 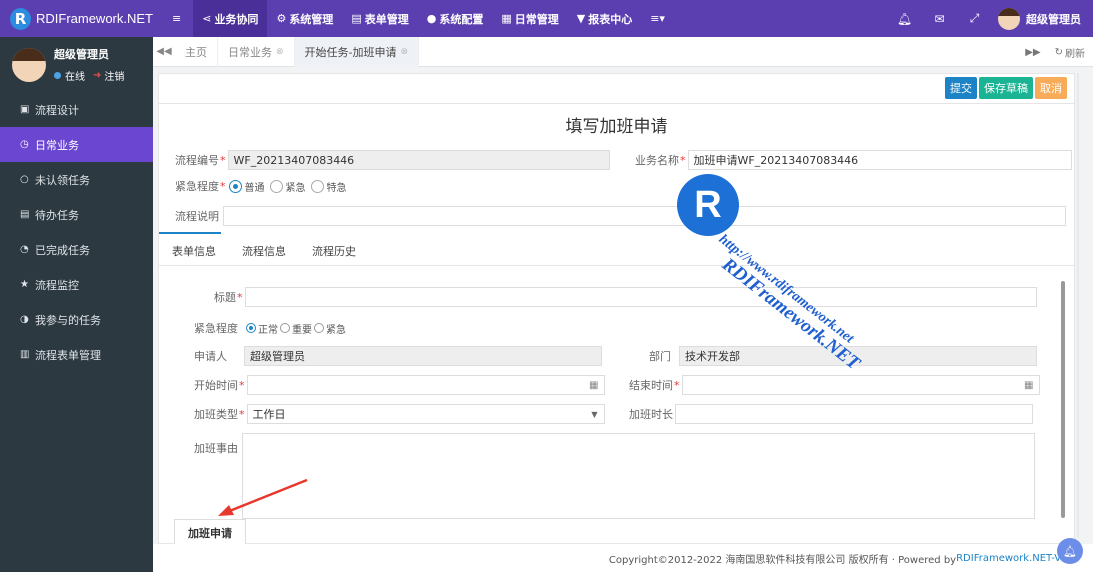 I want to click on envelope-icon: ✉, so click(x=939, y=18).